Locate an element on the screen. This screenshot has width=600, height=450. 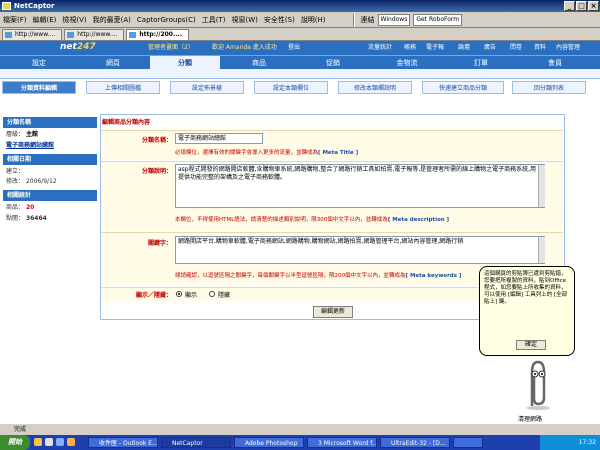
top-link-accounts: 帳務 is located at coordinates (410, 48).